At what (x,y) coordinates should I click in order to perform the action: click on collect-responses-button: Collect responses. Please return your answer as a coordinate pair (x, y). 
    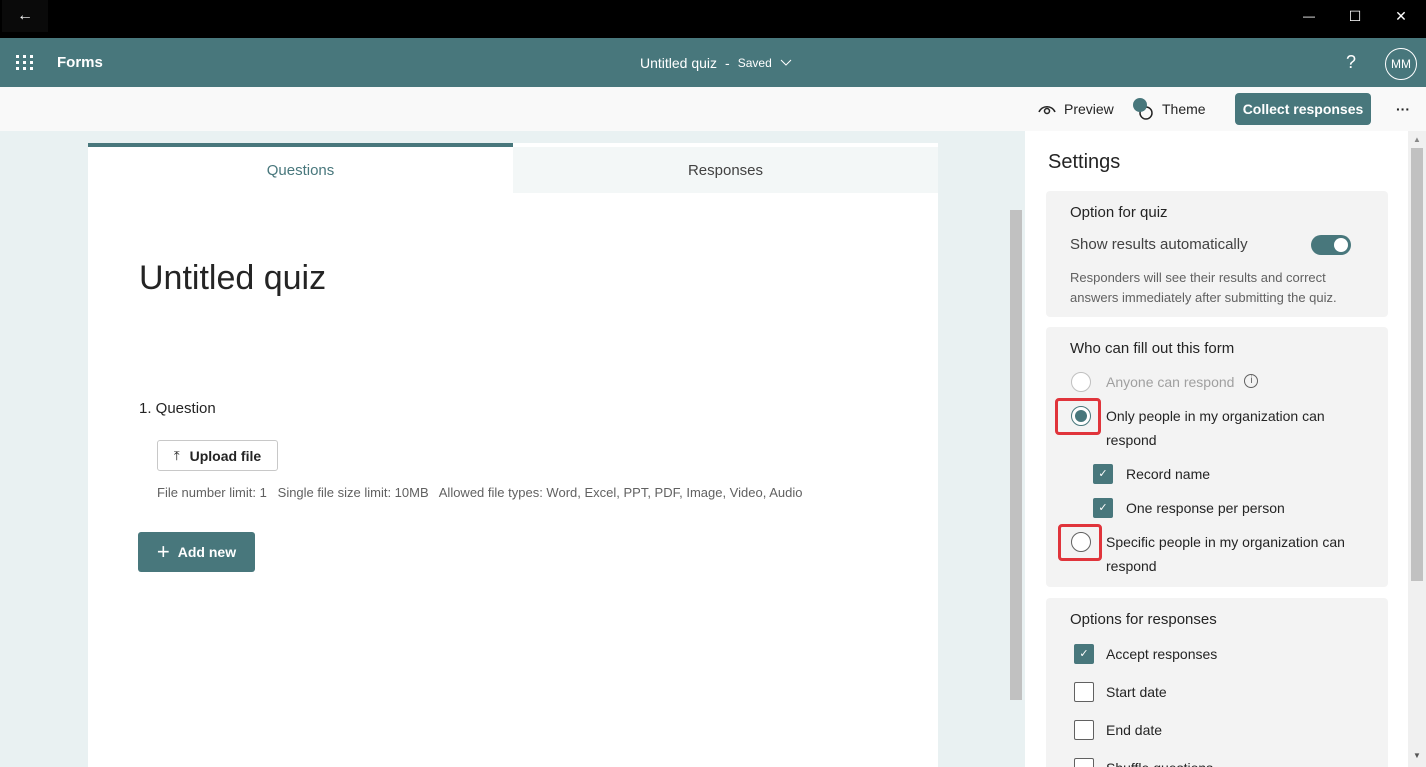
    Looking at the image, I should click on (1303, 109).